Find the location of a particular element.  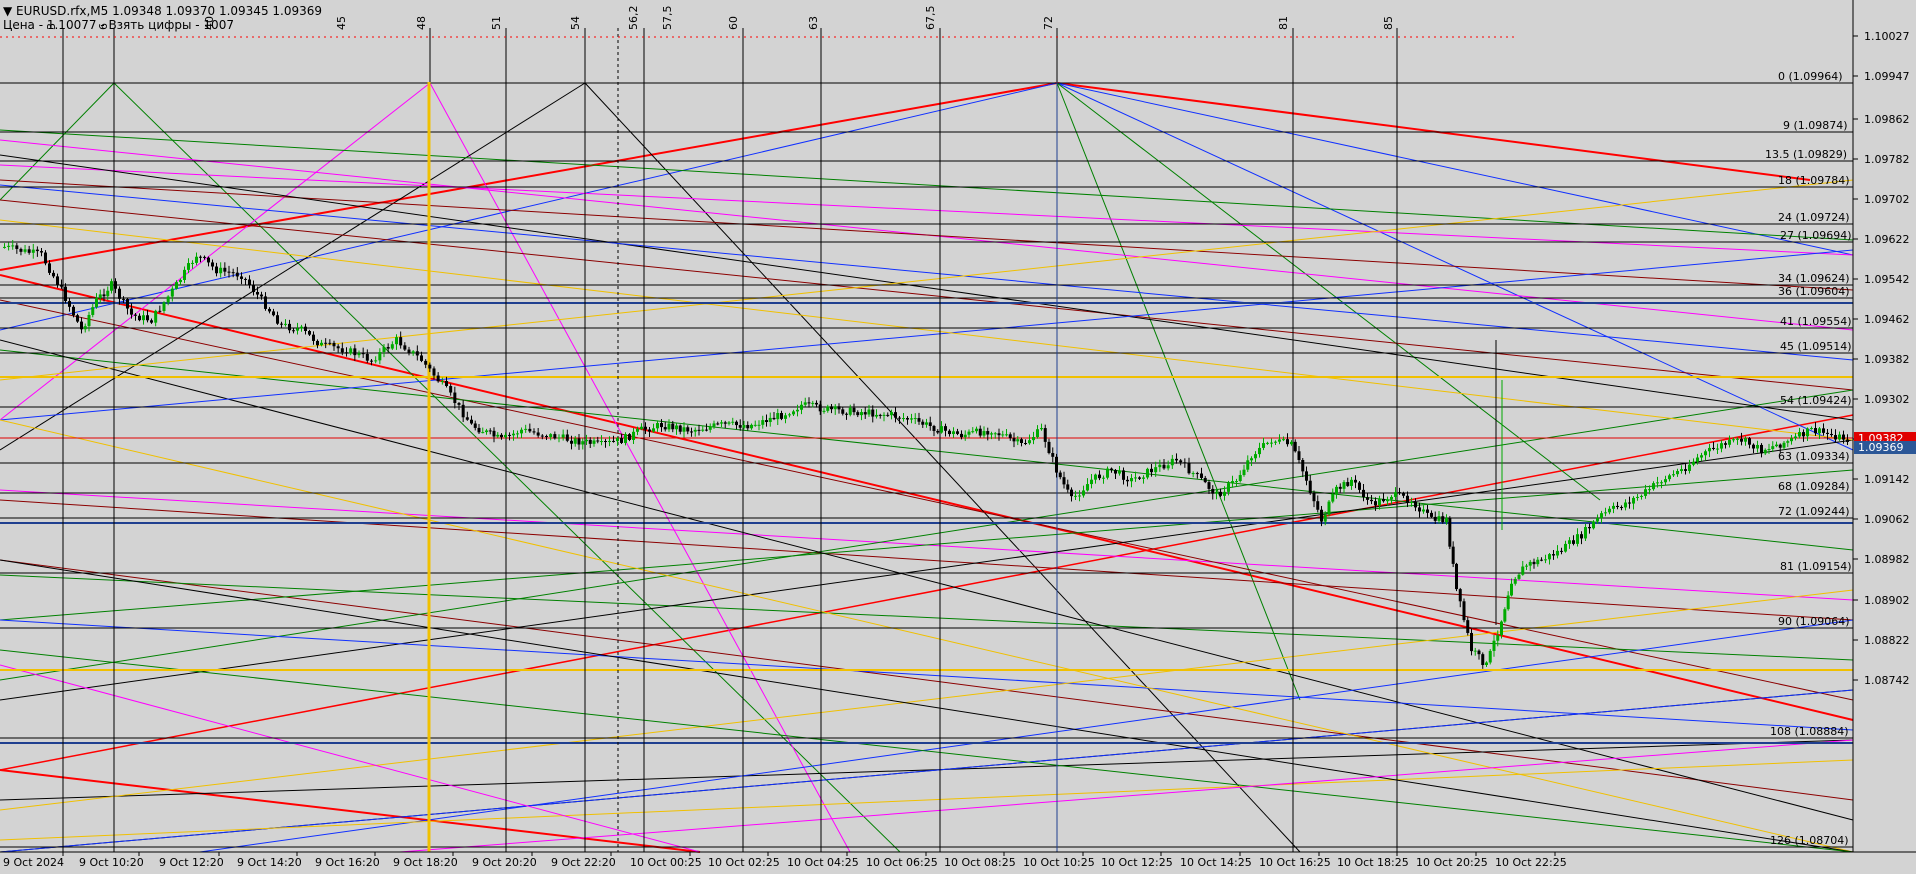

time-axis-label: 10 Oct 22:25 is located at coordinates (1531, 862).